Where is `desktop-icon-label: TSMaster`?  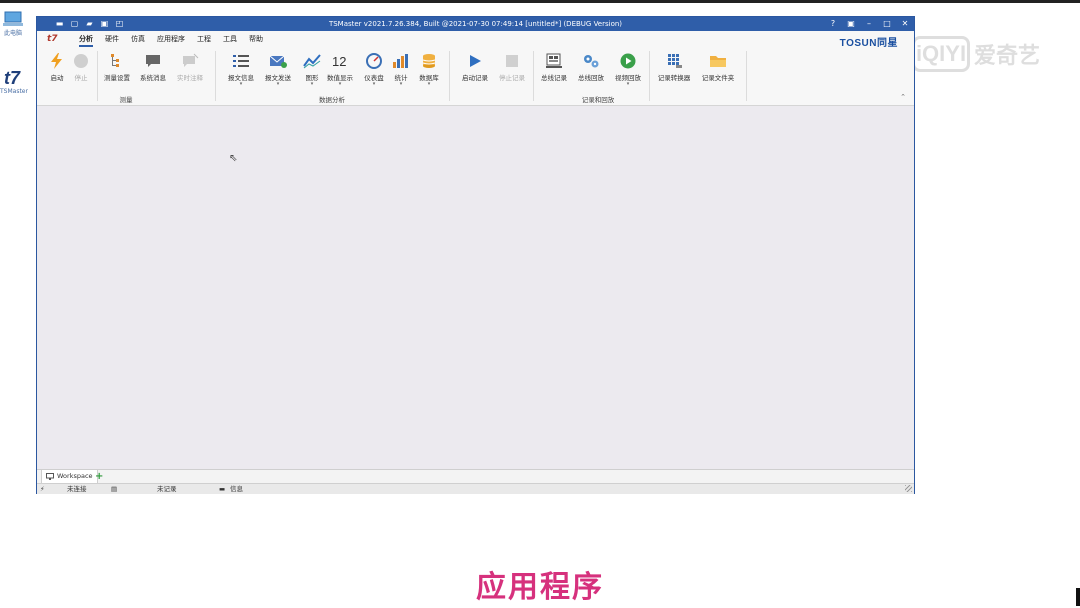 desktop-icon-label: TSMaster is located at coordinates (14, 91).